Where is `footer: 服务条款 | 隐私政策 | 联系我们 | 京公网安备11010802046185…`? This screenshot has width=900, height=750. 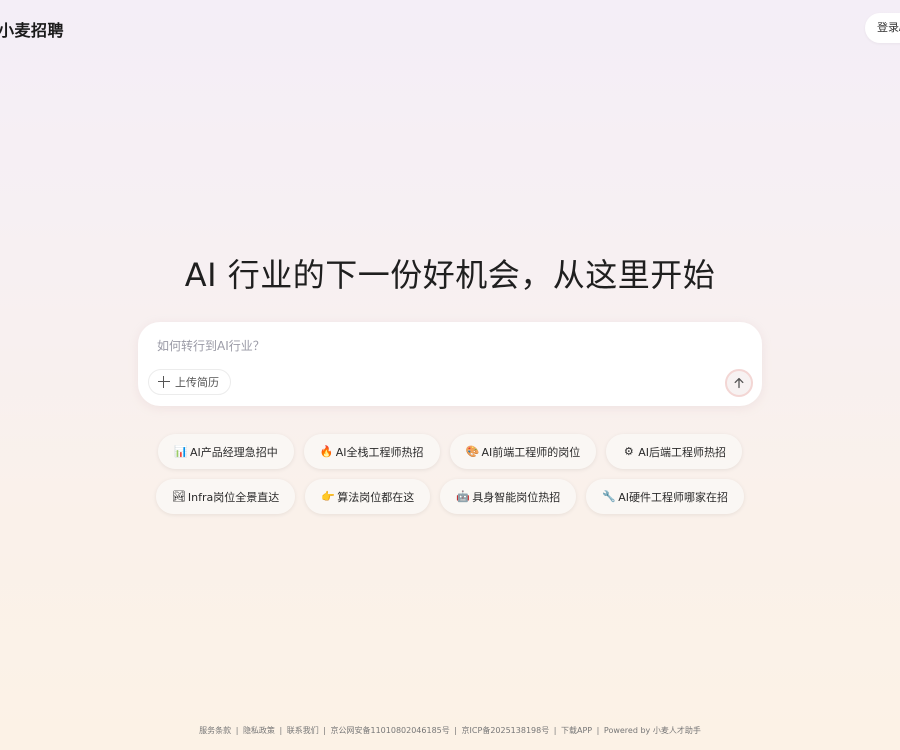
footer: 服务条款 | 隐私政策 | 联系我们 | 京公网安备11010802046185… is located at coordinates (450, 730).